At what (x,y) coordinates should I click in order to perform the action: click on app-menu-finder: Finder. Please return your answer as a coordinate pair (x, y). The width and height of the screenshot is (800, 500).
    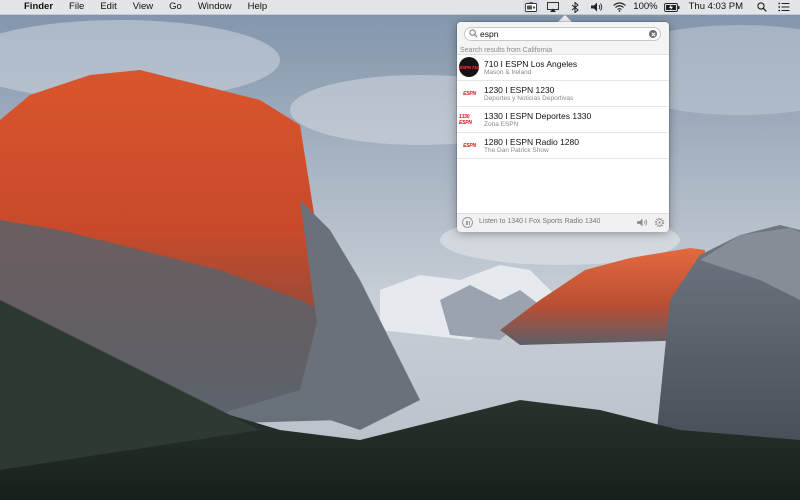
    Looking at the image, I should click on (38, 7).